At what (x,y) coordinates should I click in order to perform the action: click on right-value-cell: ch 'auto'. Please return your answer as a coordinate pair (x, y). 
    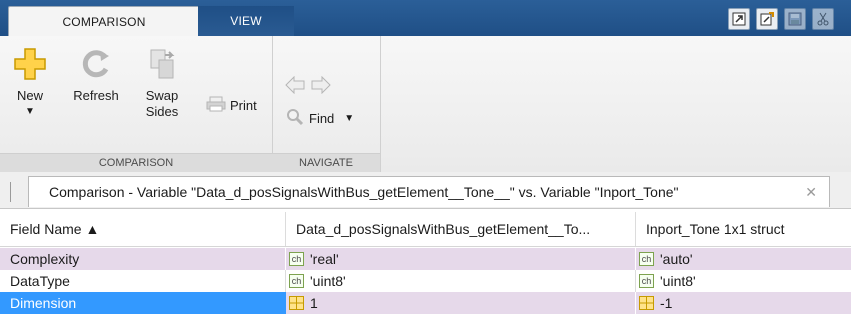
    Looking at the image, I should click on (743, 259).